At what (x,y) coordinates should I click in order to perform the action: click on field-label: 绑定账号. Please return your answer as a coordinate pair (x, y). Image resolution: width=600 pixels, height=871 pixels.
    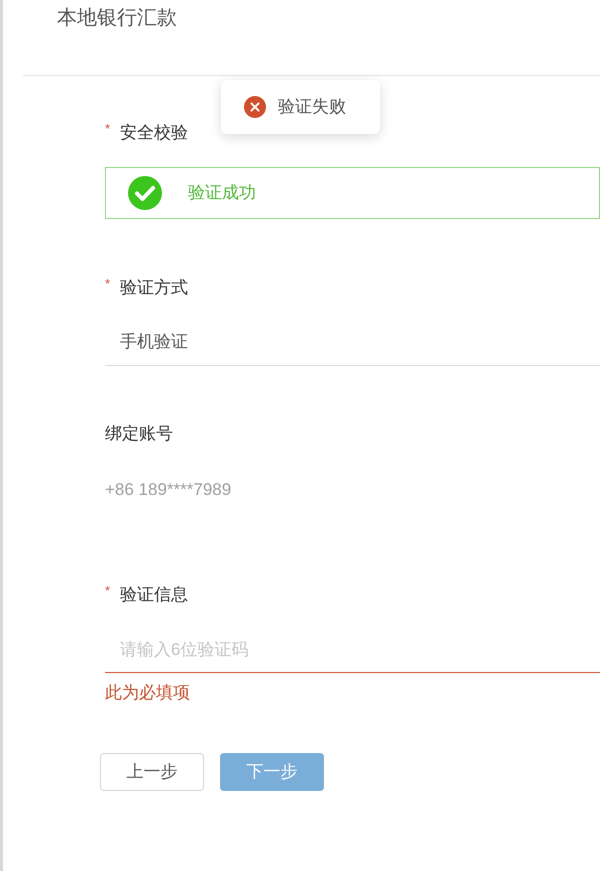
    Looking at the image, I should click on (139, 434).